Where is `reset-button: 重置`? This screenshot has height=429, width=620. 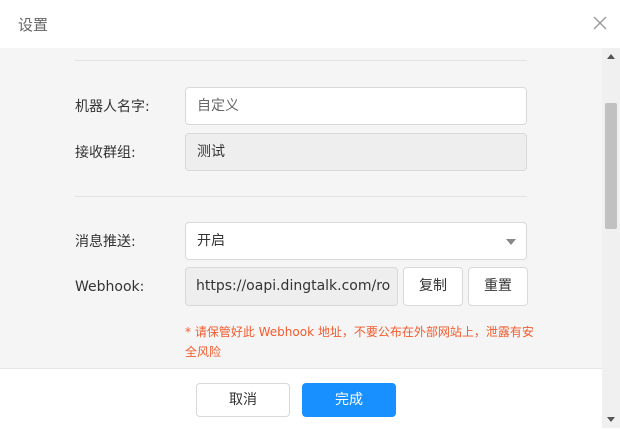
reset-button: 重置 is located at coordinates (498, 286).